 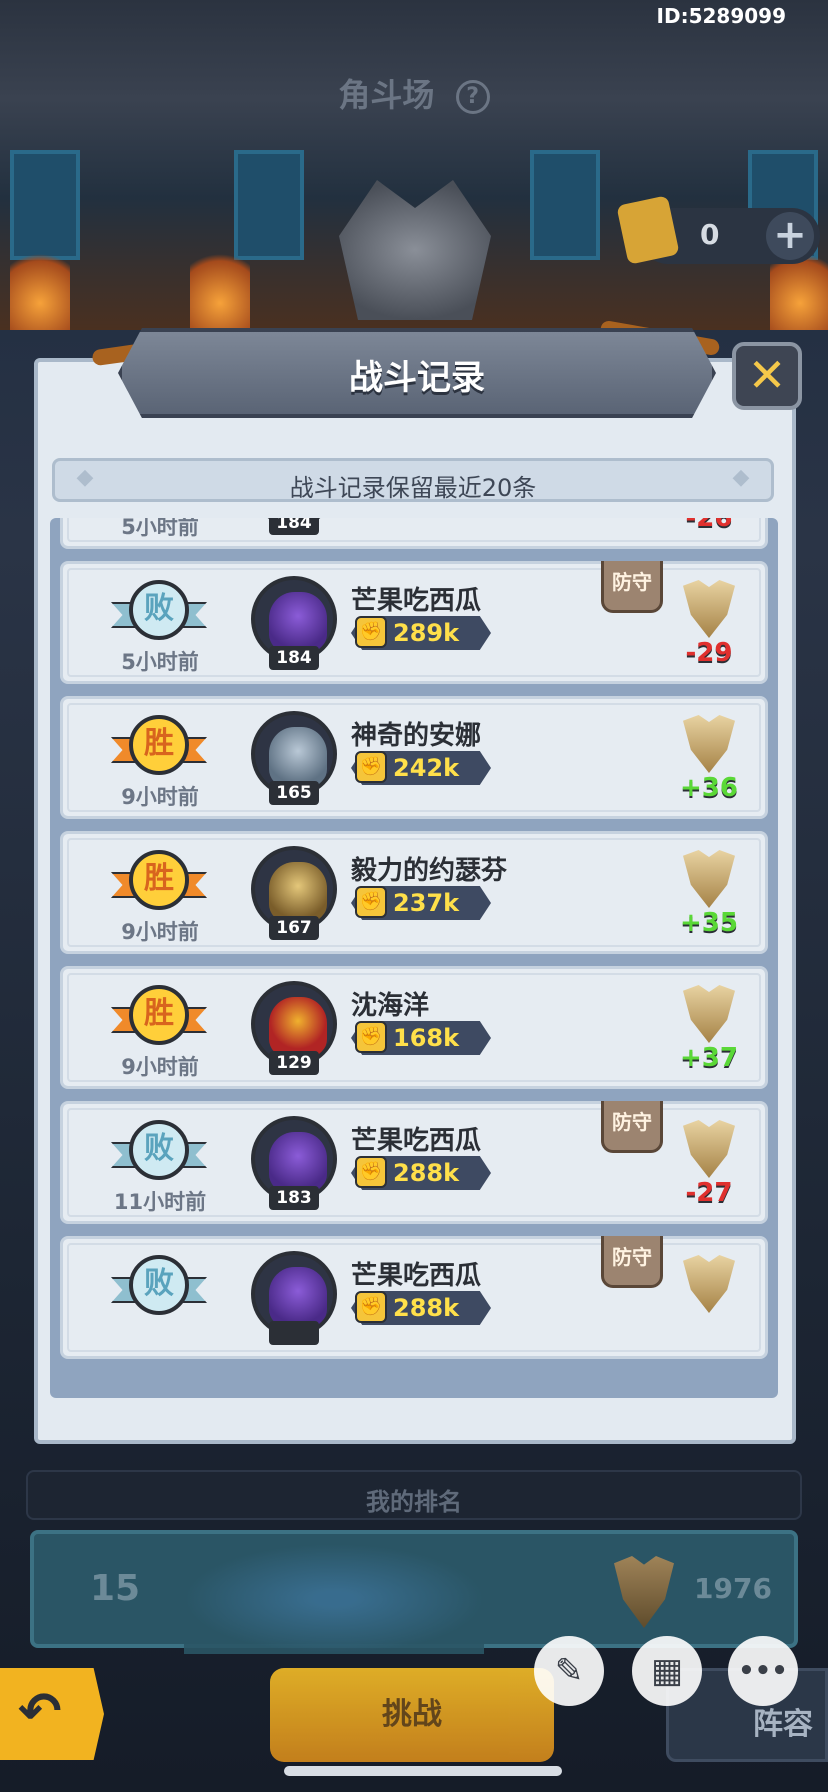 I want to click on more-options-icon: •••, so click(x=763, y=1671).